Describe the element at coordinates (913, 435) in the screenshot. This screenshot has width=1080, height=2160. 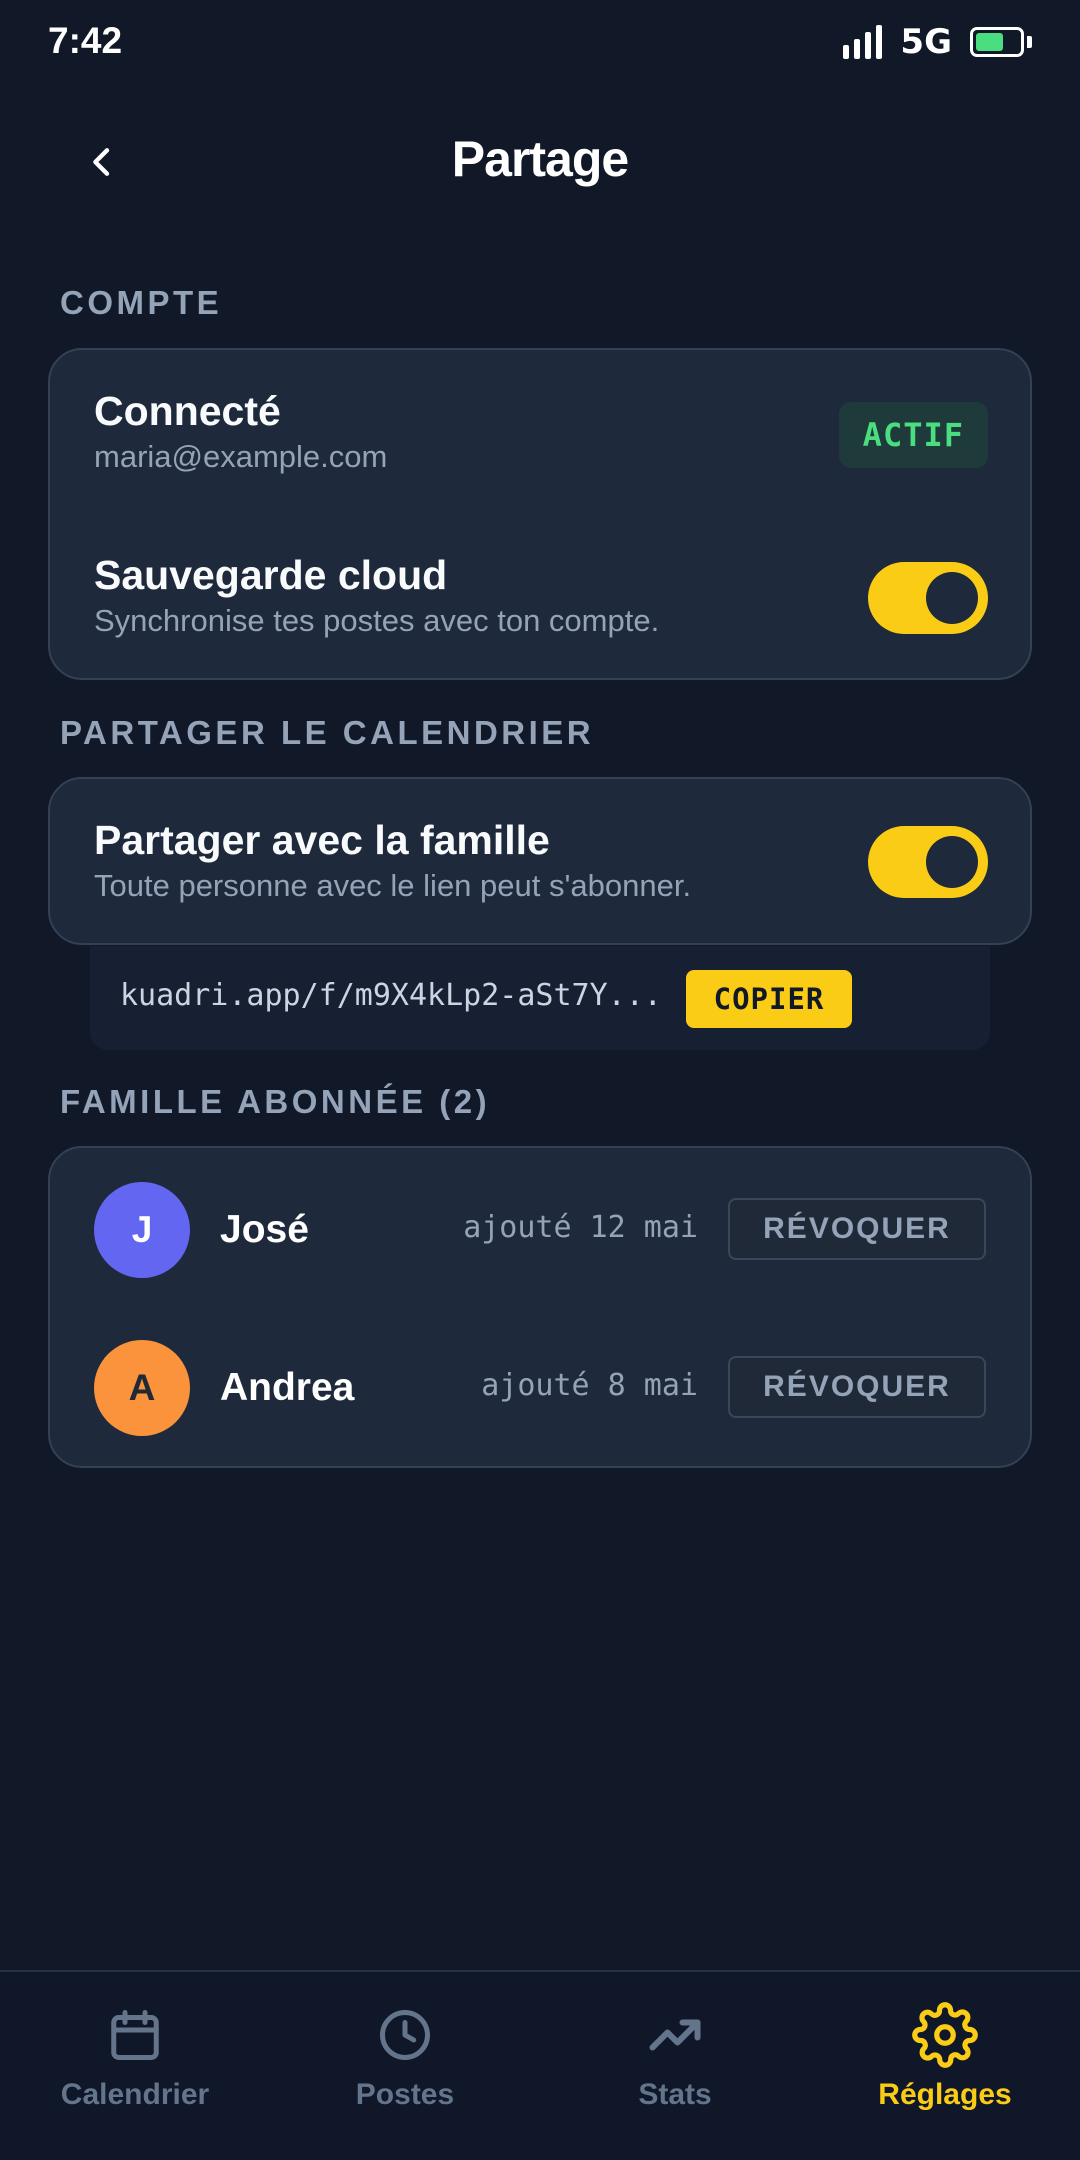
I see `status-badge: ACTIF` at that location.